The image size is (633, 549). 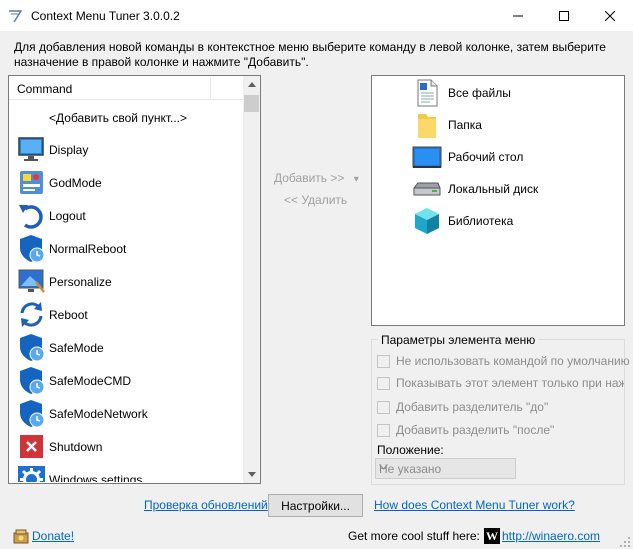 I want to click on scroll-up-button, so click(x=251, y=84).